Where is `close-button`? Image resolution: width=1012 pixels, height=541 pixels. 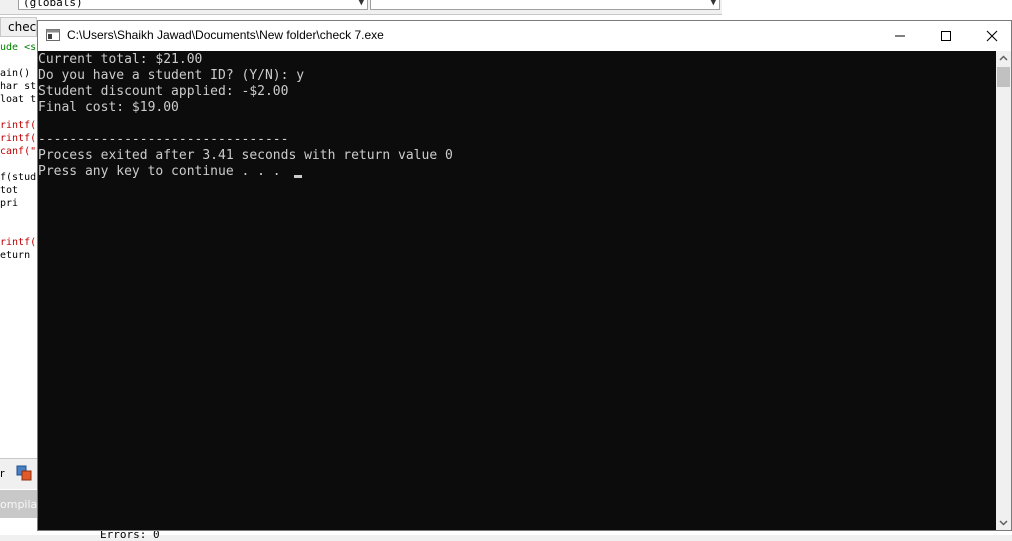
close-button is located at coordinates (990, 36).